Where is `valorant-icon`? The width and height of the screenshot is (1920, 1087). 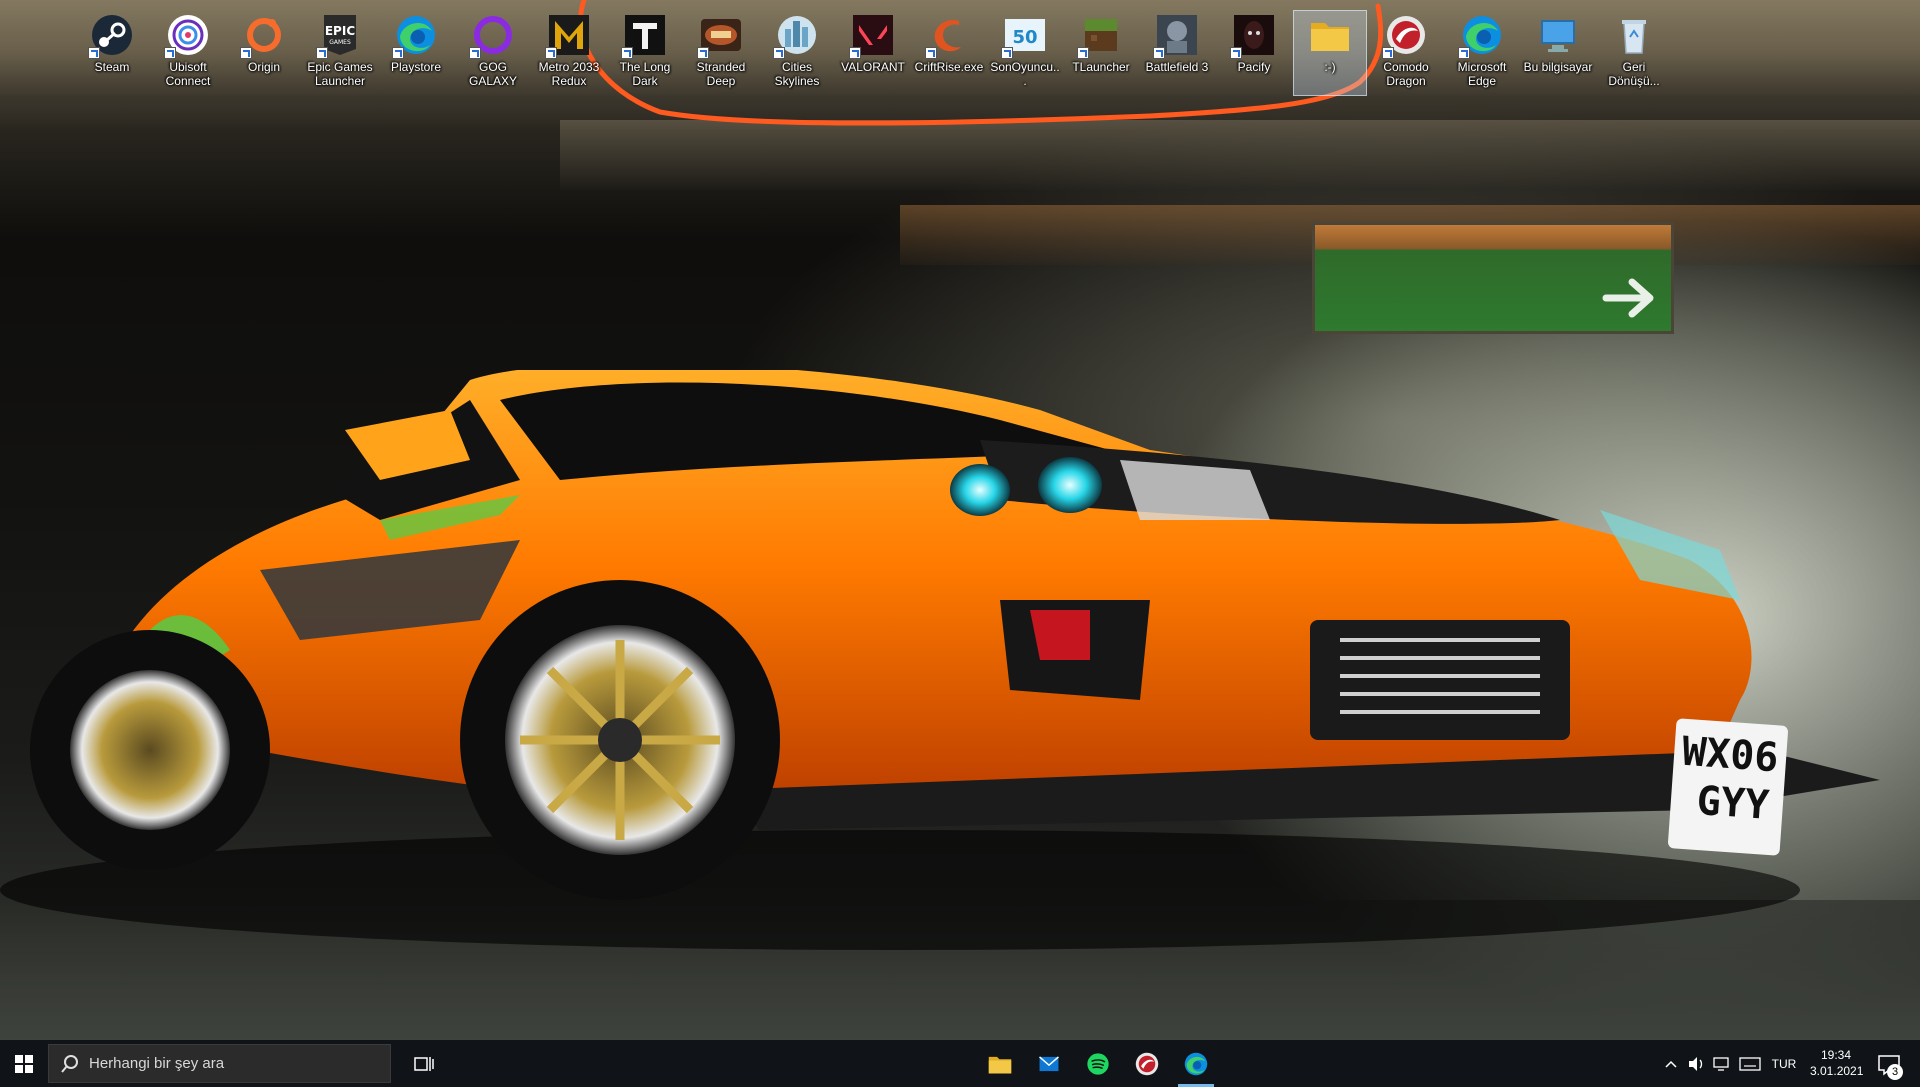
valorant-icon is located at coordinates (872, 36).